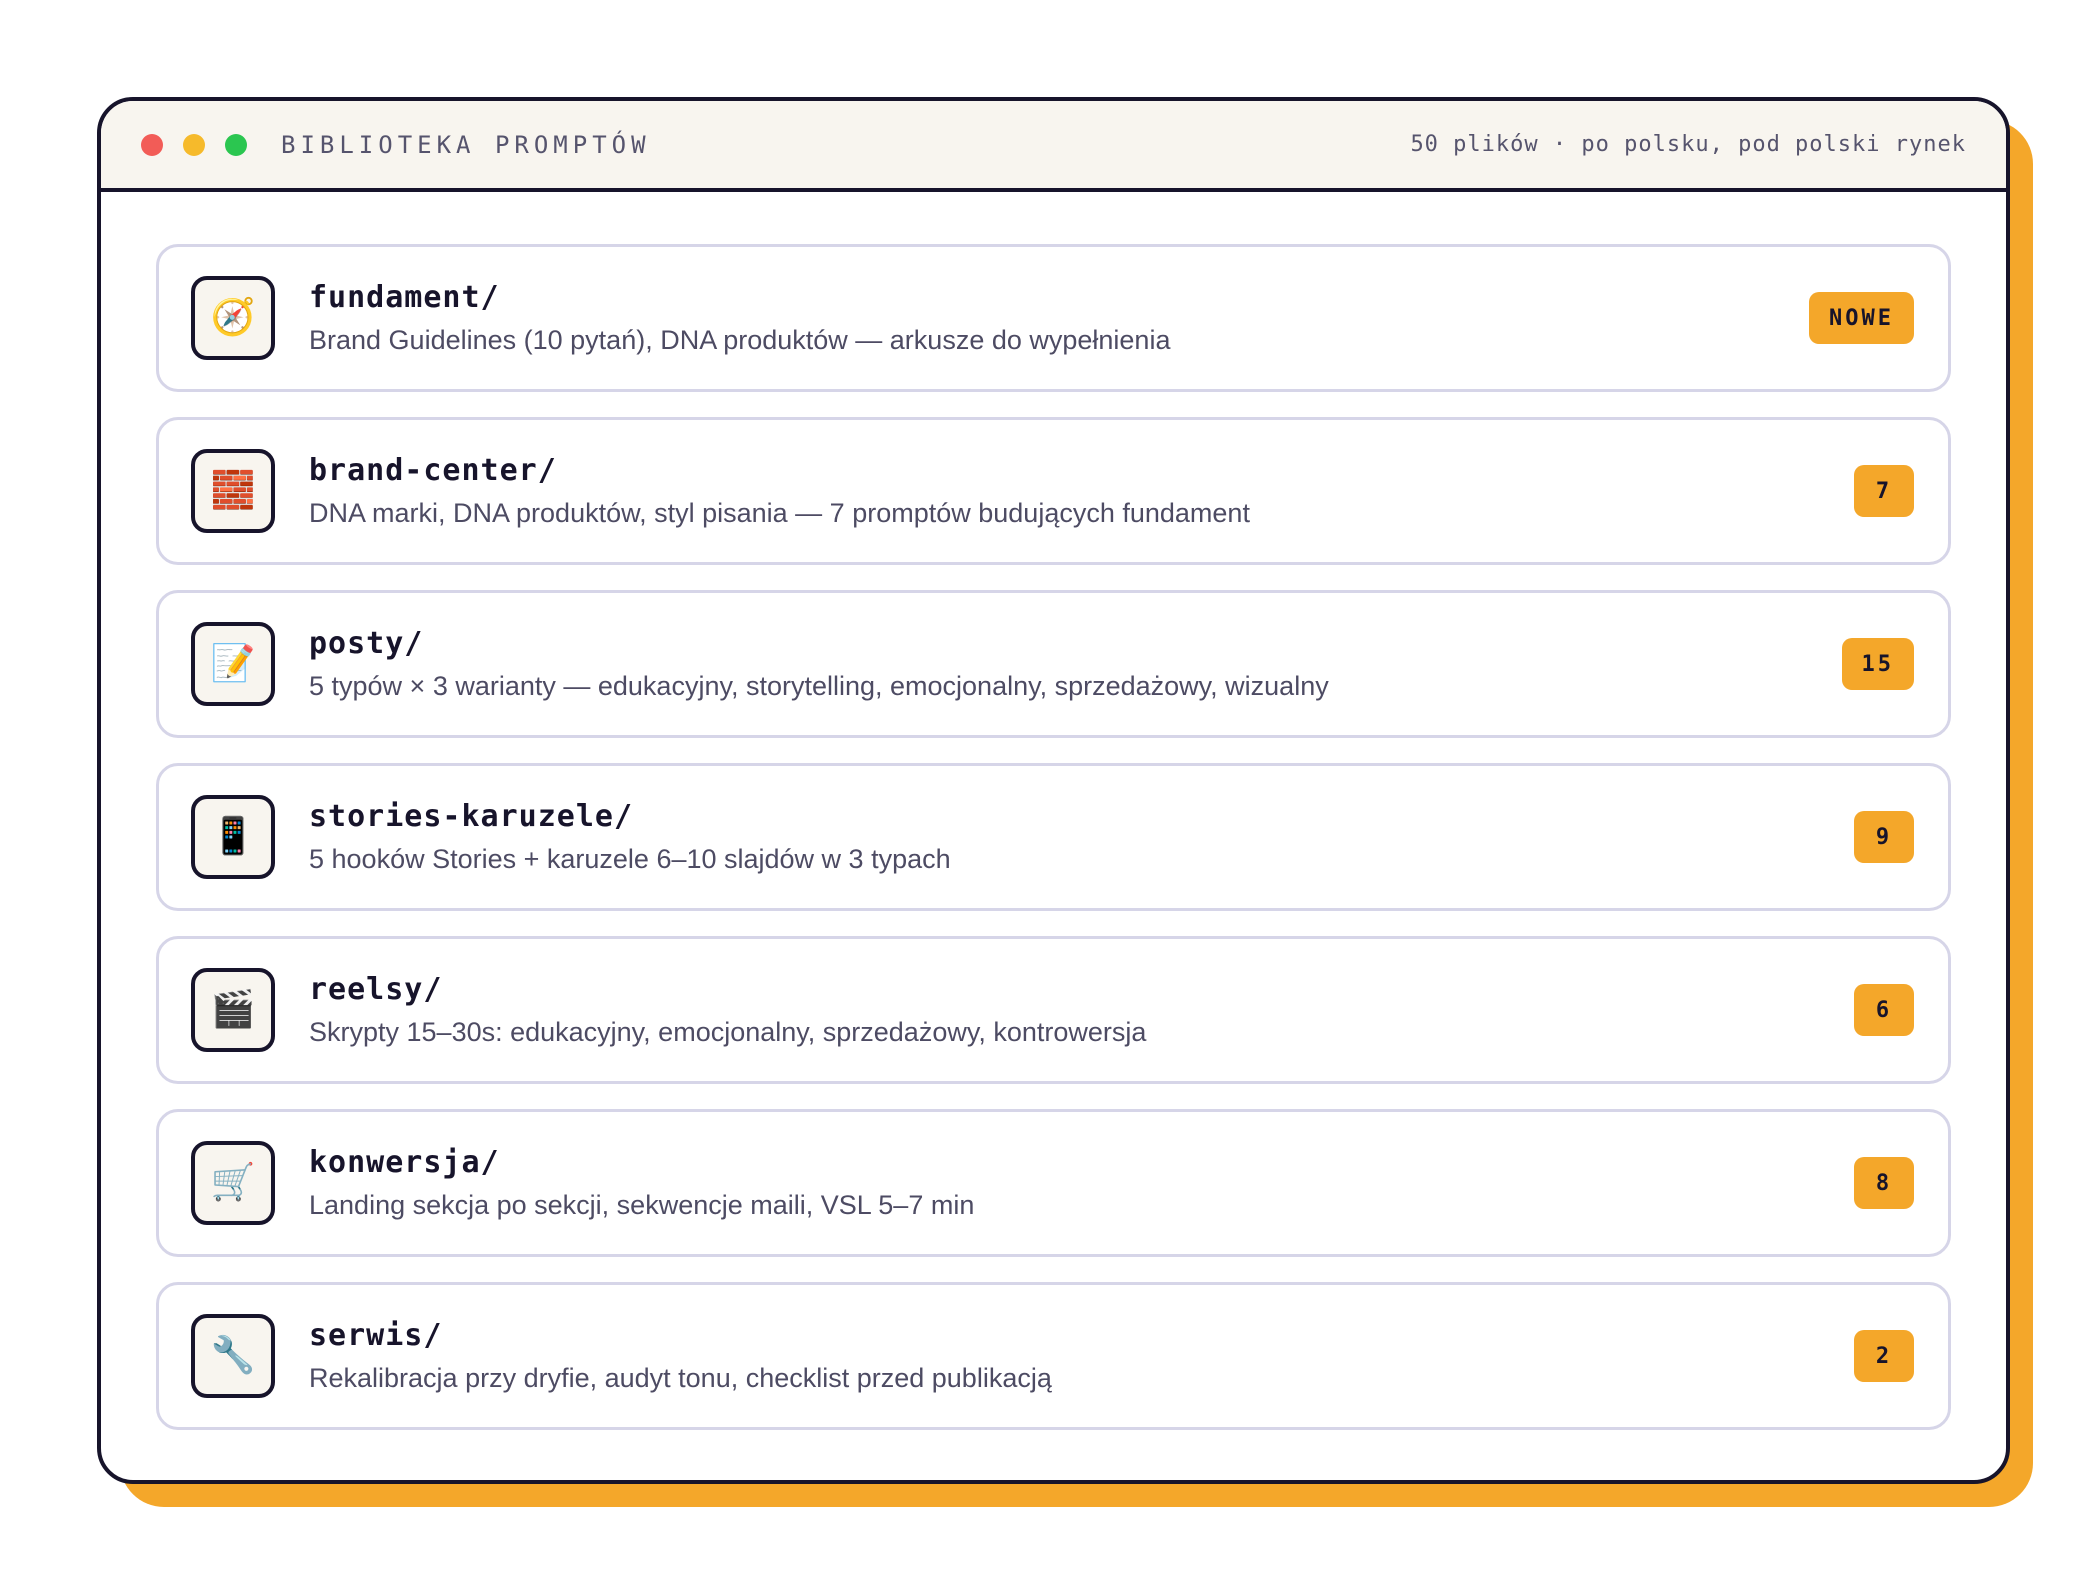 This screenshot has width=2100, height=1578. I want to click on clapperboard-icon: 🎬, so click(233, 1010).